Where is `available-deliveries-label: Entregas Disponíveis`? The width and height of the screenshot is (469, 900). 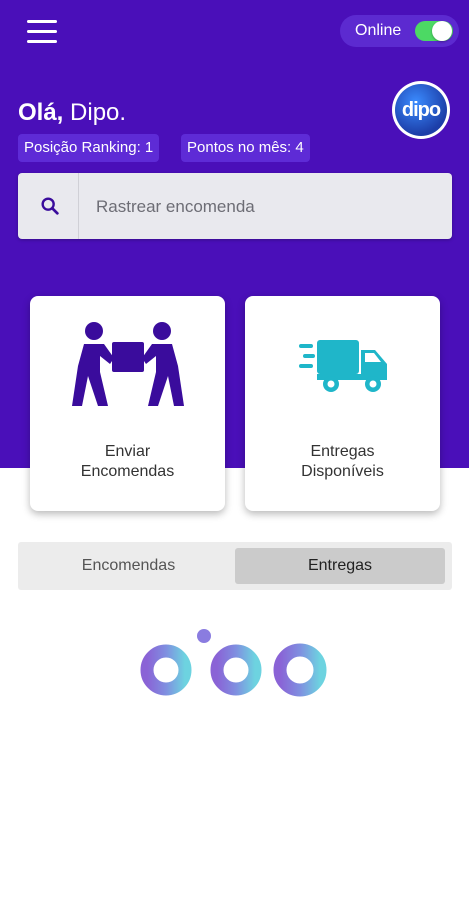 available-deliveries-label: Entregas Disponíveis is located at coordinates (342, 461).